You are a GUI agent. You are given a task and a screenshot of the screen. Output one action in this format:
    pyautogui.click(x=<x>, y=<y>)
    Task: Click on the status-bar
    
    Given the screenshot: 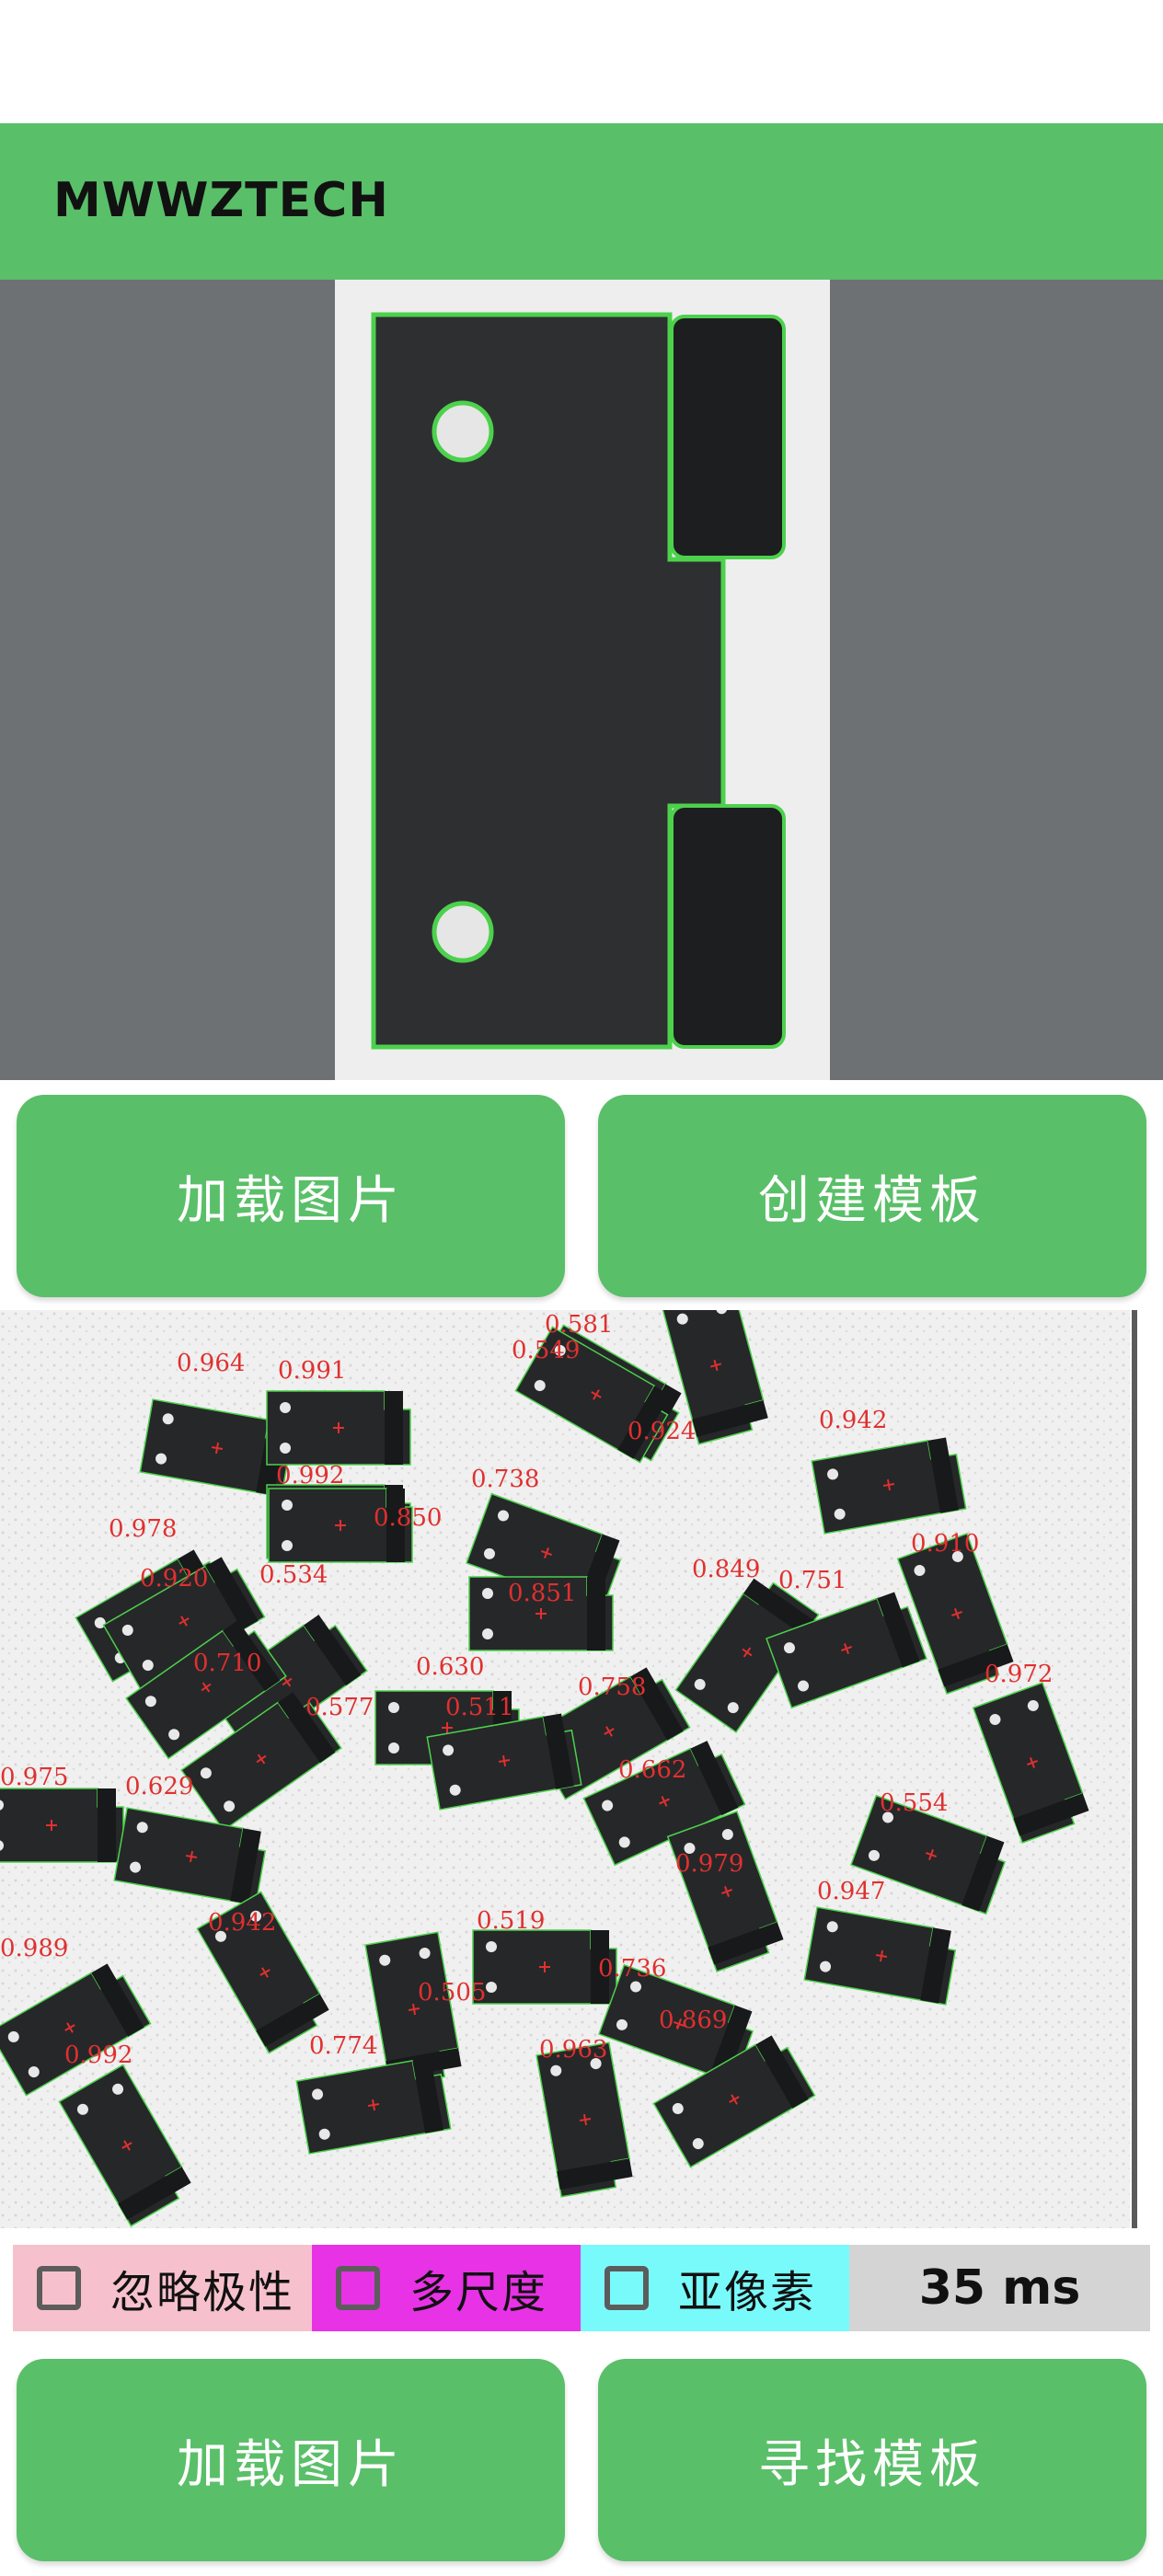 What is the action you would take?
    pyautogui.click(x=581, y=61)
    